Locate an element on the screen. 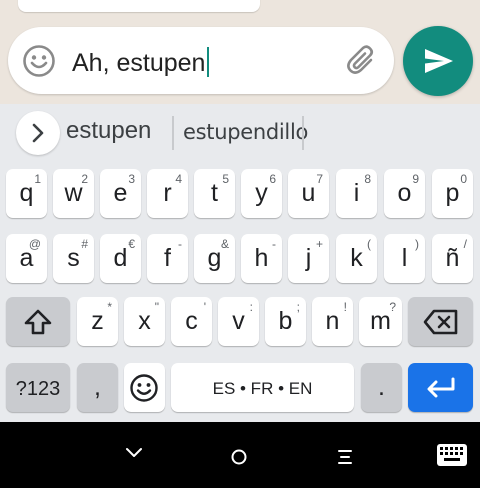 The height and width of the screenshot is (488, 480). key-n-tilde: / ñ is located at coordinates (452, 258).